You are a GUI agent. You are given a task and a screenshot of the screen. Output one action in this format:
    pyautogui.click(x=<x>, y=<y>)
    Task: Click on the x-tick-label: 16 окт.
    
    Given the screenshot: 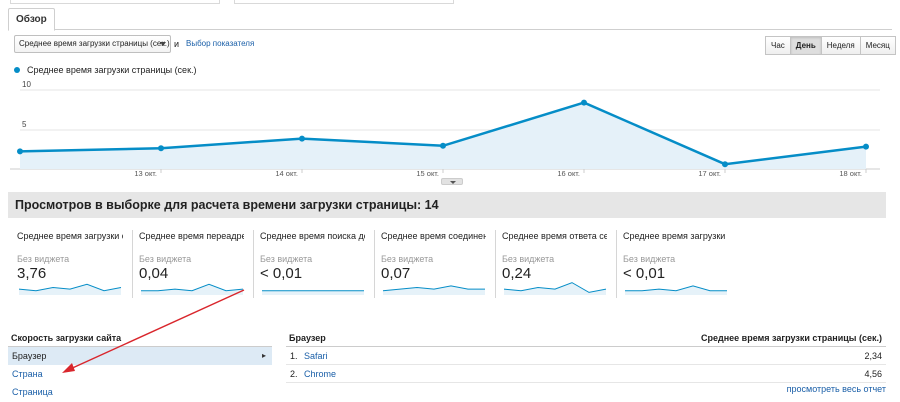 What is the action you would take?
    pyautogui.click(x=568, y=173)
    